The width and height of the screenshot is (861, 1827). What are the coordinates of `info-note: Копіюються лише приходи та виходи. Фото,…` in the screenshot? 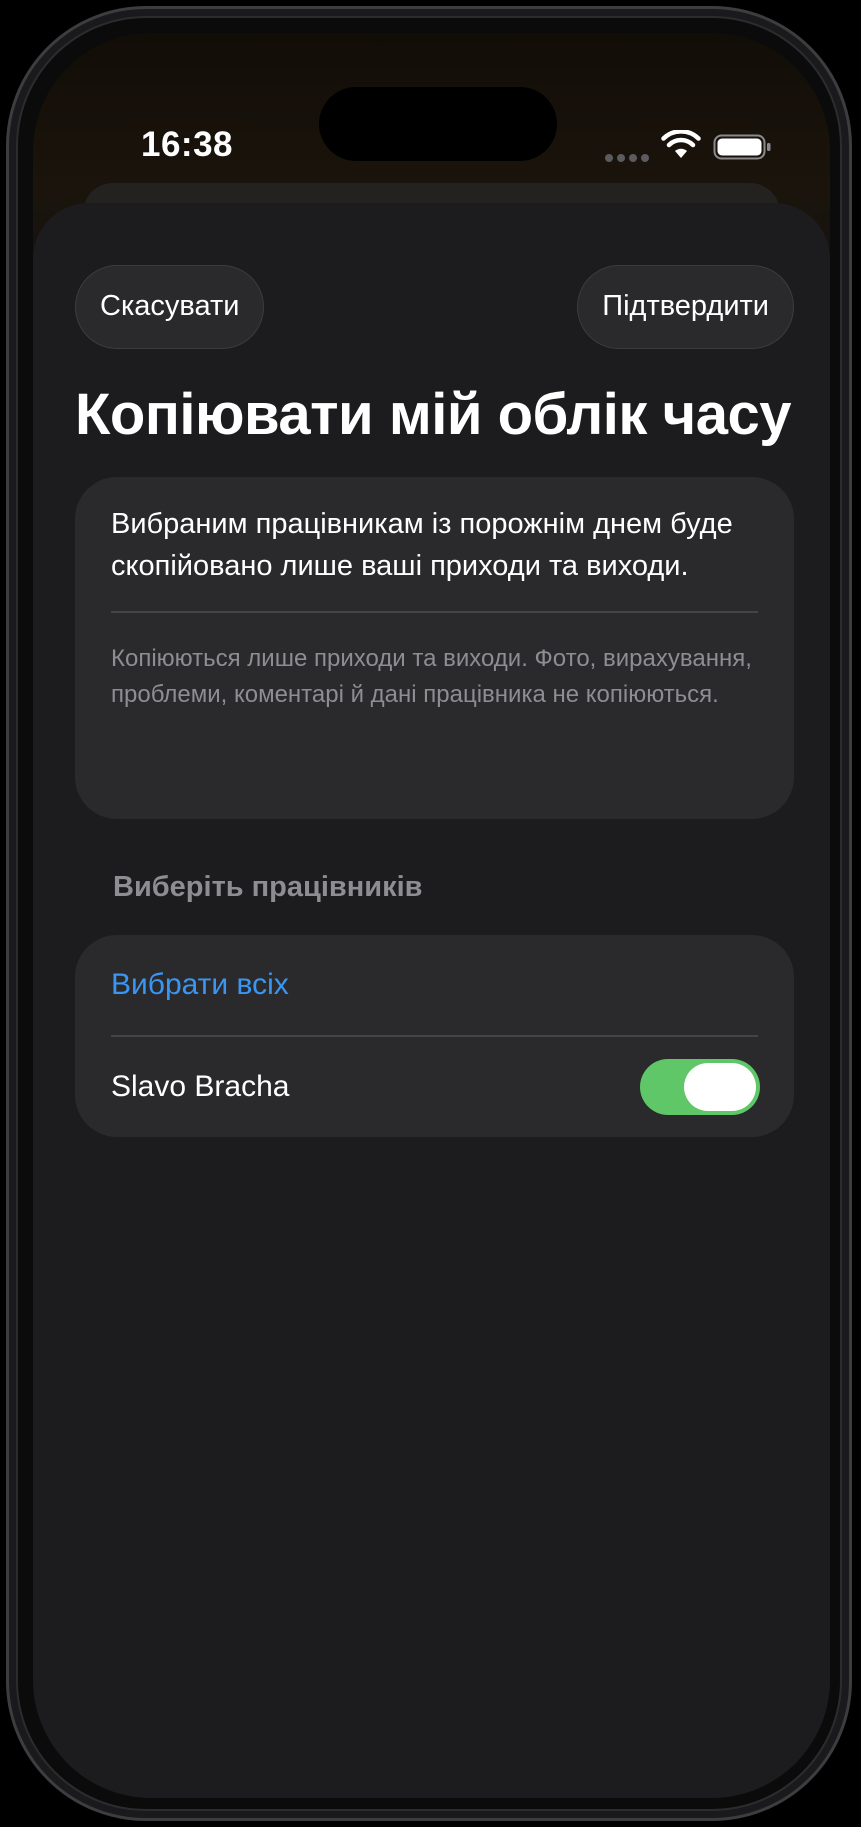 It's located at (431, 676).